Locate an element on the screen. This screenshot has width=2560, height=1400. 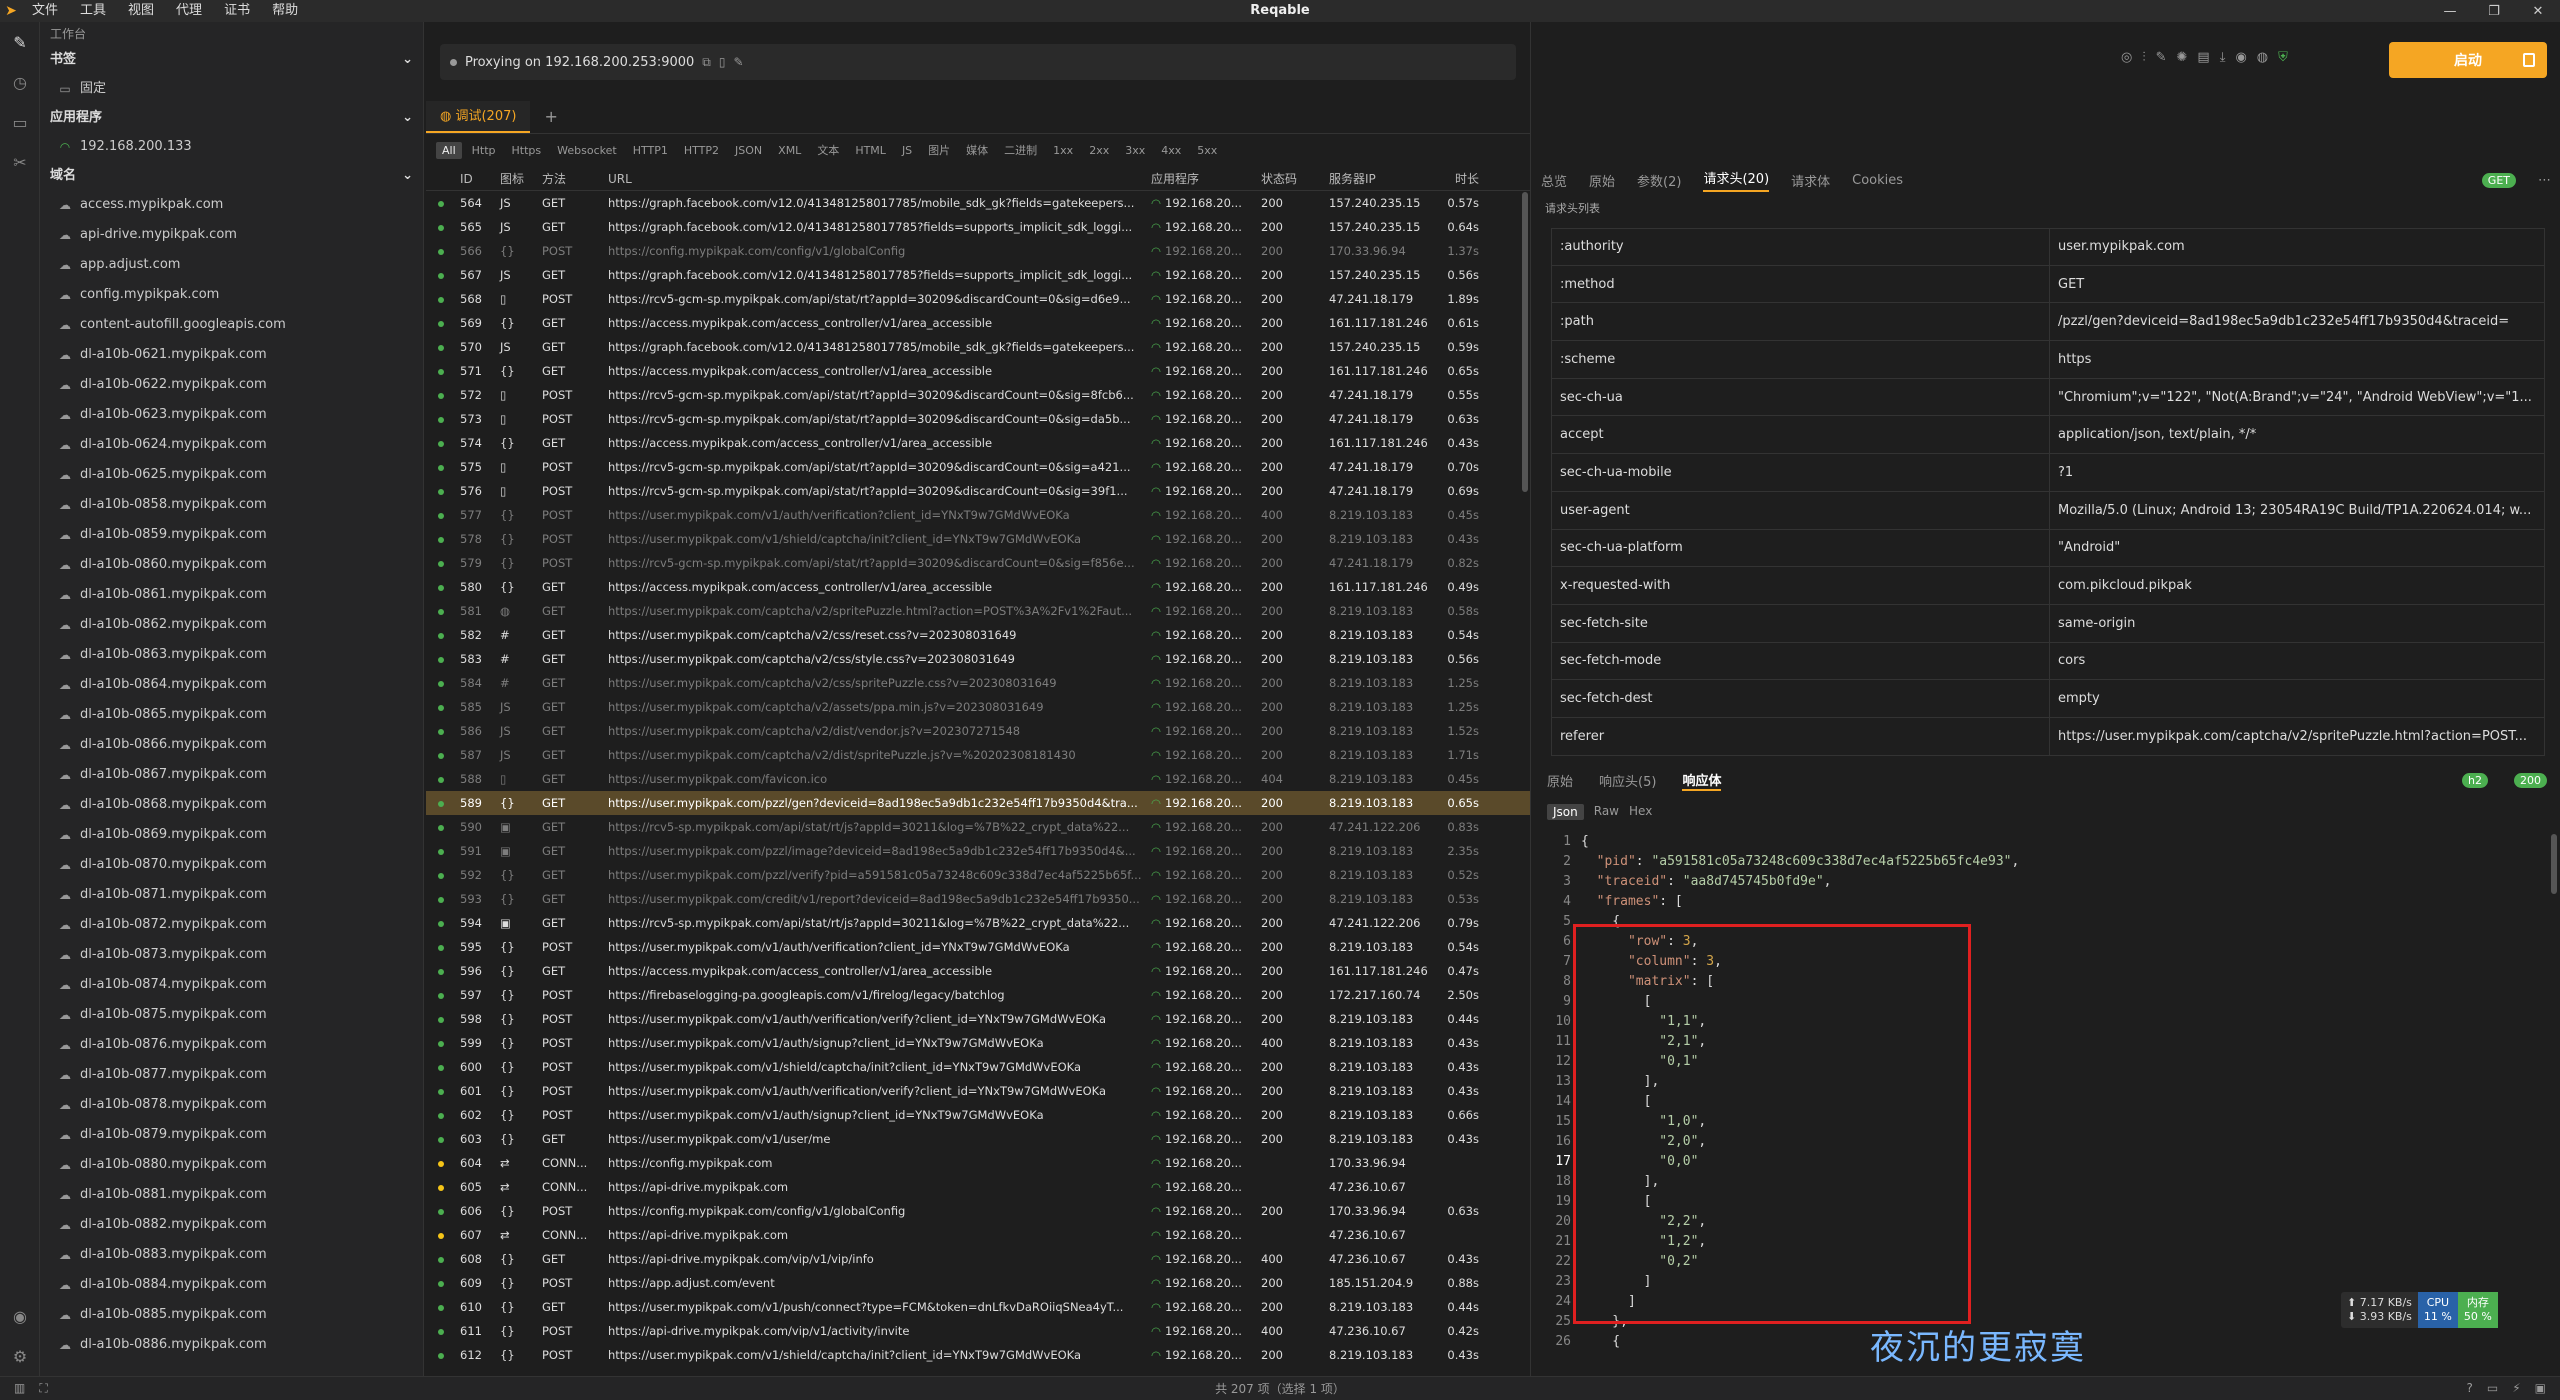
filter-chip: 图片 is located at coordinates (939, 150).